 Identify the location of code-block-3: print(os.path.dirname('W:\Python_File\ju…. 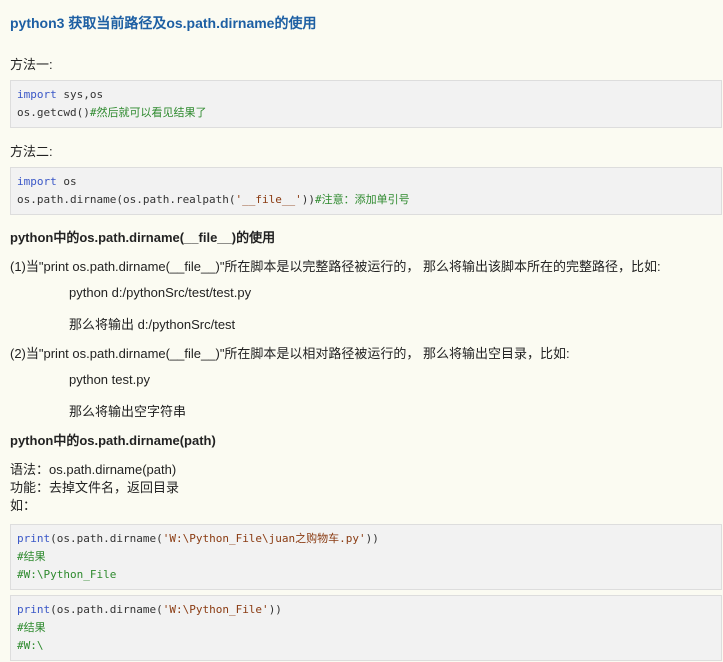
(366, 557).